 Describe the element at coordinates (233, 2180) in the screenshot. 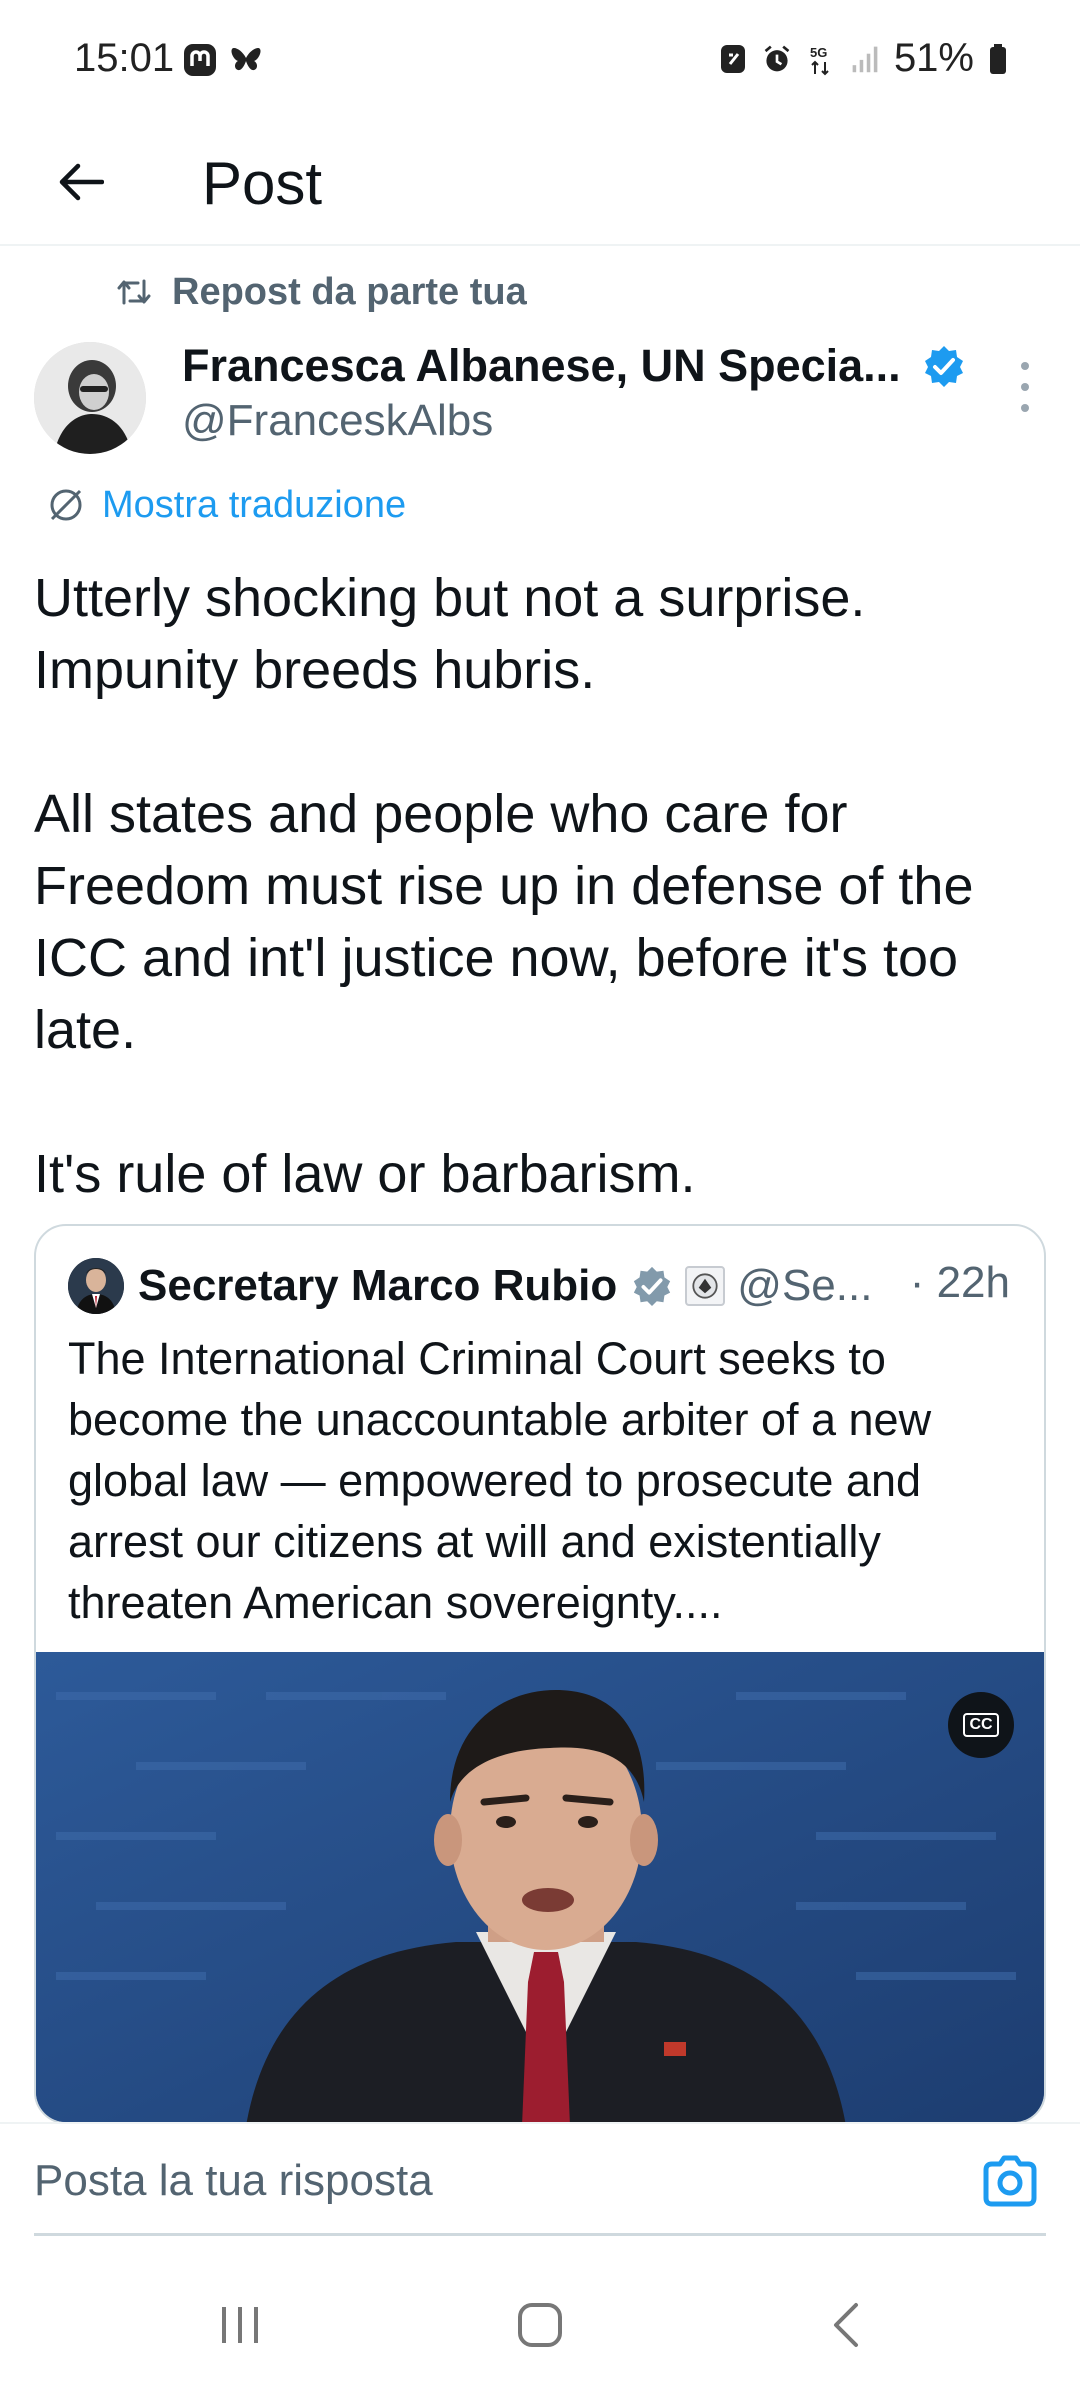

I see `reply-placeholder: Posta la tua risposta` at that location.